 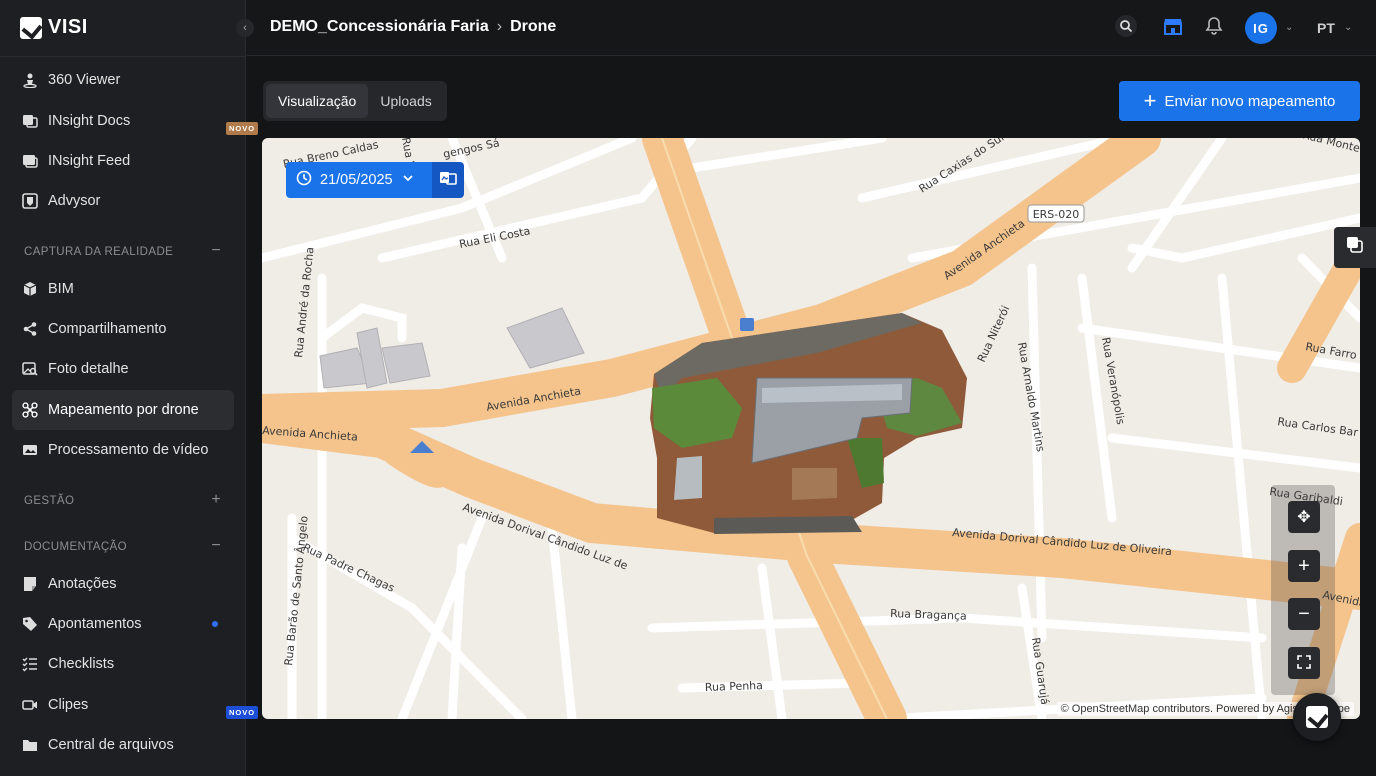 What do you see at coordinates (359, 180) in the screenshot?
I see `date-dropdown: 21/05/2025` at bounding box center [359, 180].